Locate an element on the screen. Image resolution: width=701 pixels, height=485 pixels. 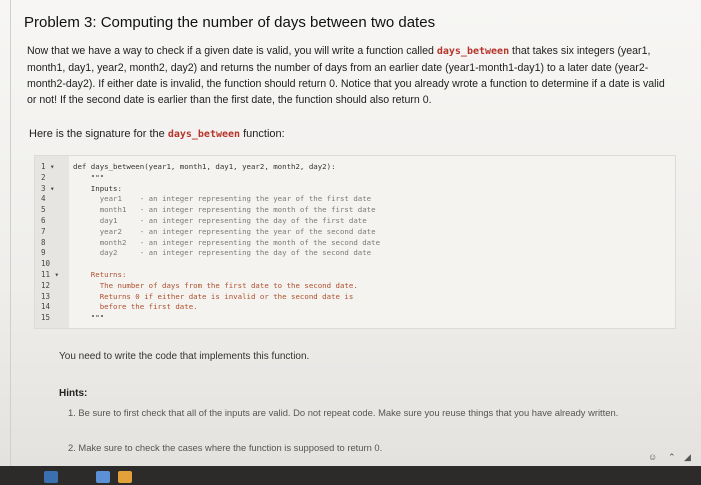
line-number: 14 is located at coordinates (46, 307).